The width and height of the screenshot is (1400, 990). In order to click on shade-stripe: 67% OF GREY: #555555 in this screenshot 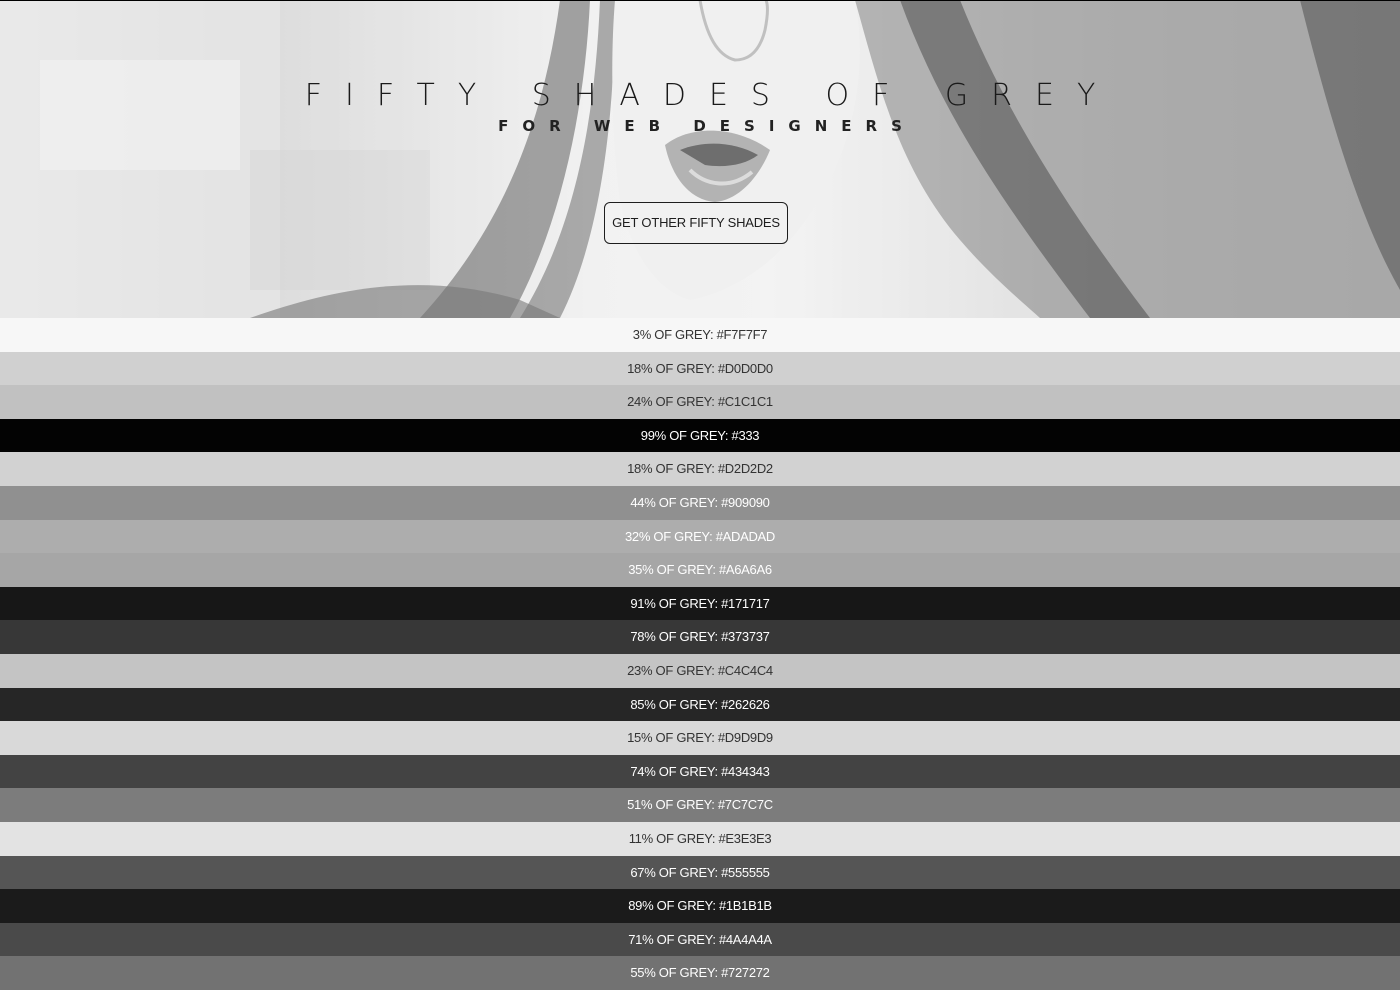, I will do `click(700, 872)`.